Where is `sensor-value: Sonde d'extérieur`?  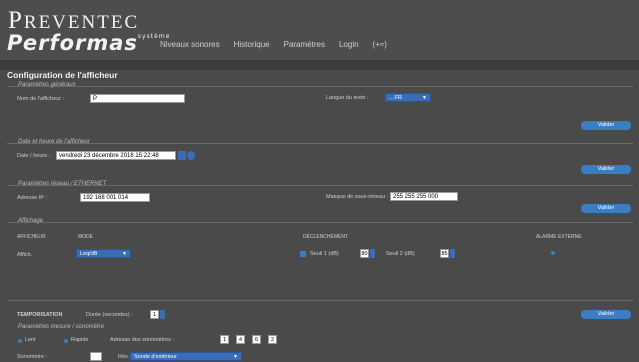
sensor-value: Sonde d'extérieur is located at coordinates (155, 357).